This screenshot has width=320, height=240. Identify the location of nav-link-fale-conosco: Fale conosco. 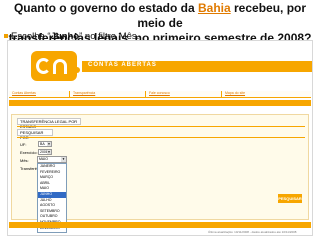
(159, 93).